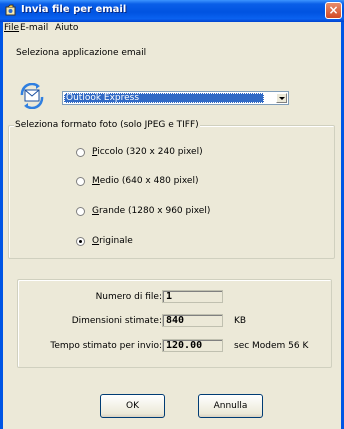  What do you see at coordinates (192, 320) in the screenshot?
I see `size-field: 840` at bounding box center [192, 320].